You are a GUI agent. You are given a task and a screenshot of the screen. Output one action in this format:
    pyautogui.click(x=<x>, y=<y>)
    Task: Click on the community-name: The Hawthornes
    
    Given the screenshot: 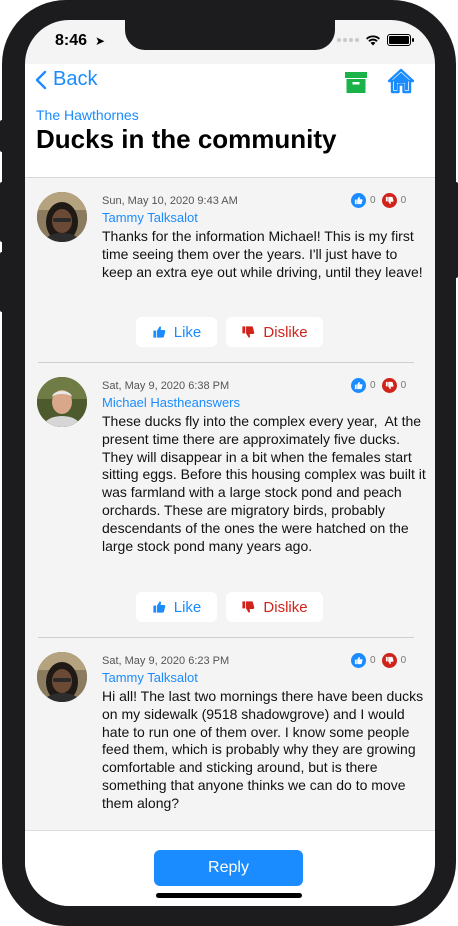 What is the action you would take?
    pyautogui.click(x=87, y=115)
    